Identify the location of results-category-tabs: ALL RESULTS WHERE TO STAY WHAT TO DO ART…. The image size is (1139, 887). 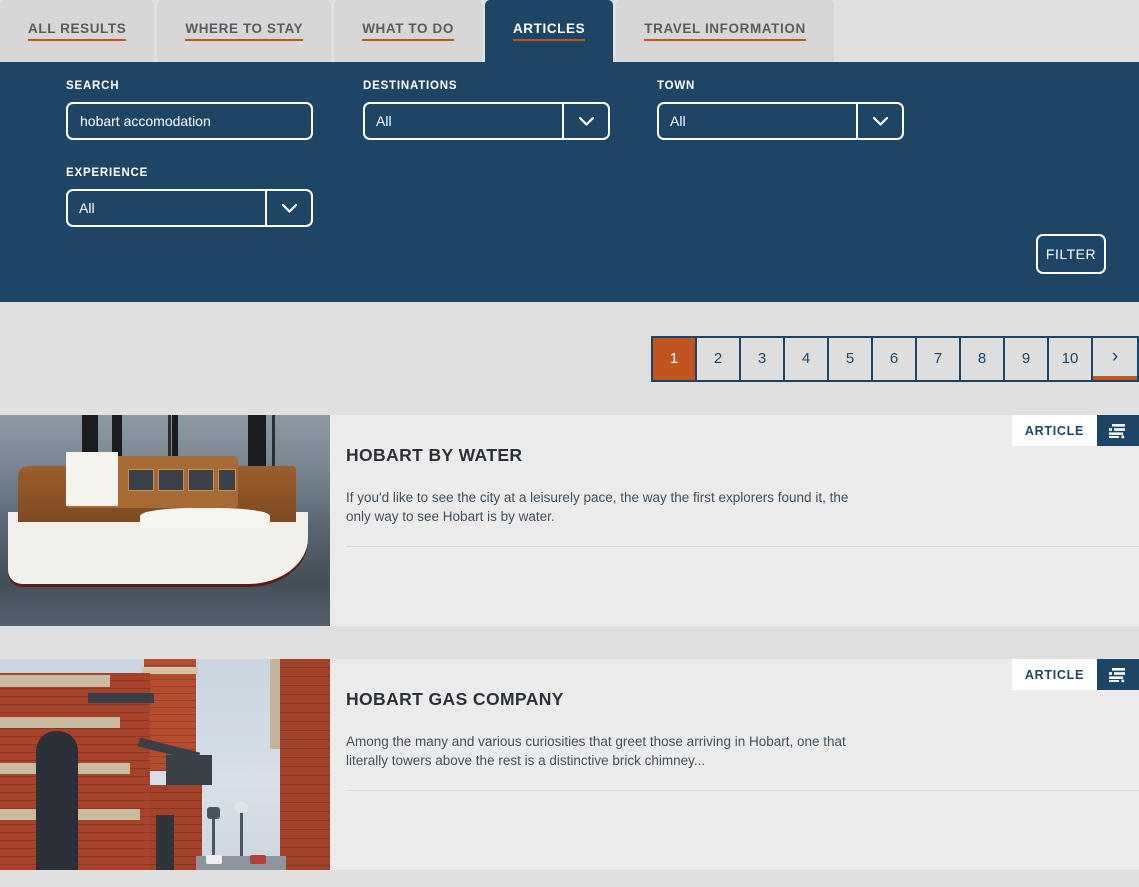
(569, 31).